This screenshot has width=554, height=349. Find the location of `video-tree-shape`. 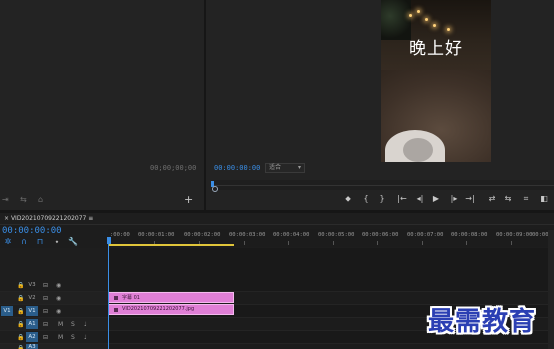

video-tree-shape is located at coordinates (396, 20).